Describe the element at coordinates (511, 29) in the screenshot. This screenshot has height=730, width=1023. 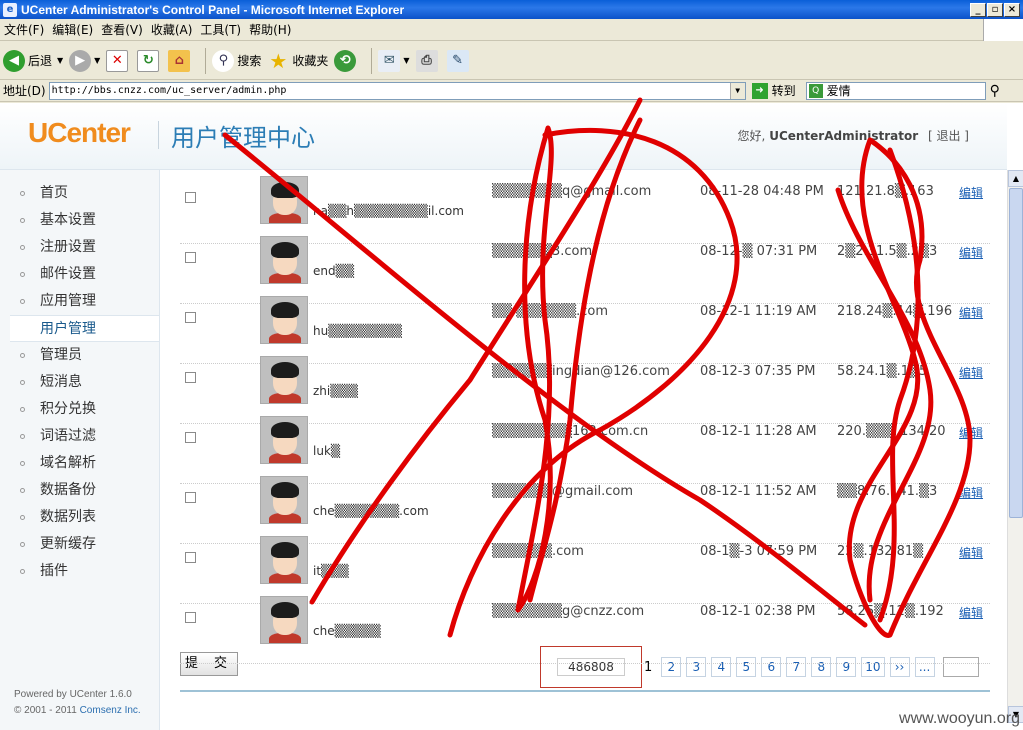
I see `menu-bar: 文件(F) 编辑(E) 查看(V) 收藏(A) 工具(T) 帮助(H)` at that location.